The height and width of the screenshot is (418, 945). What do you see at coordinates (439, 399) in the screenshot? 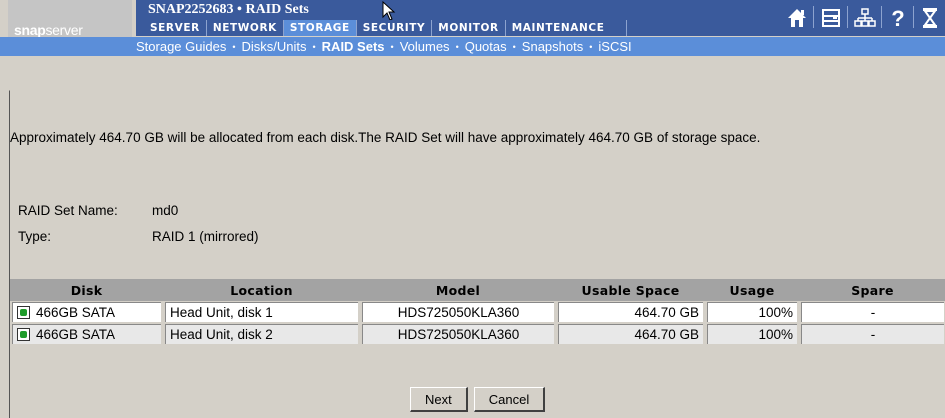
I see `next-button: Next` at bounding box center [439, 399].